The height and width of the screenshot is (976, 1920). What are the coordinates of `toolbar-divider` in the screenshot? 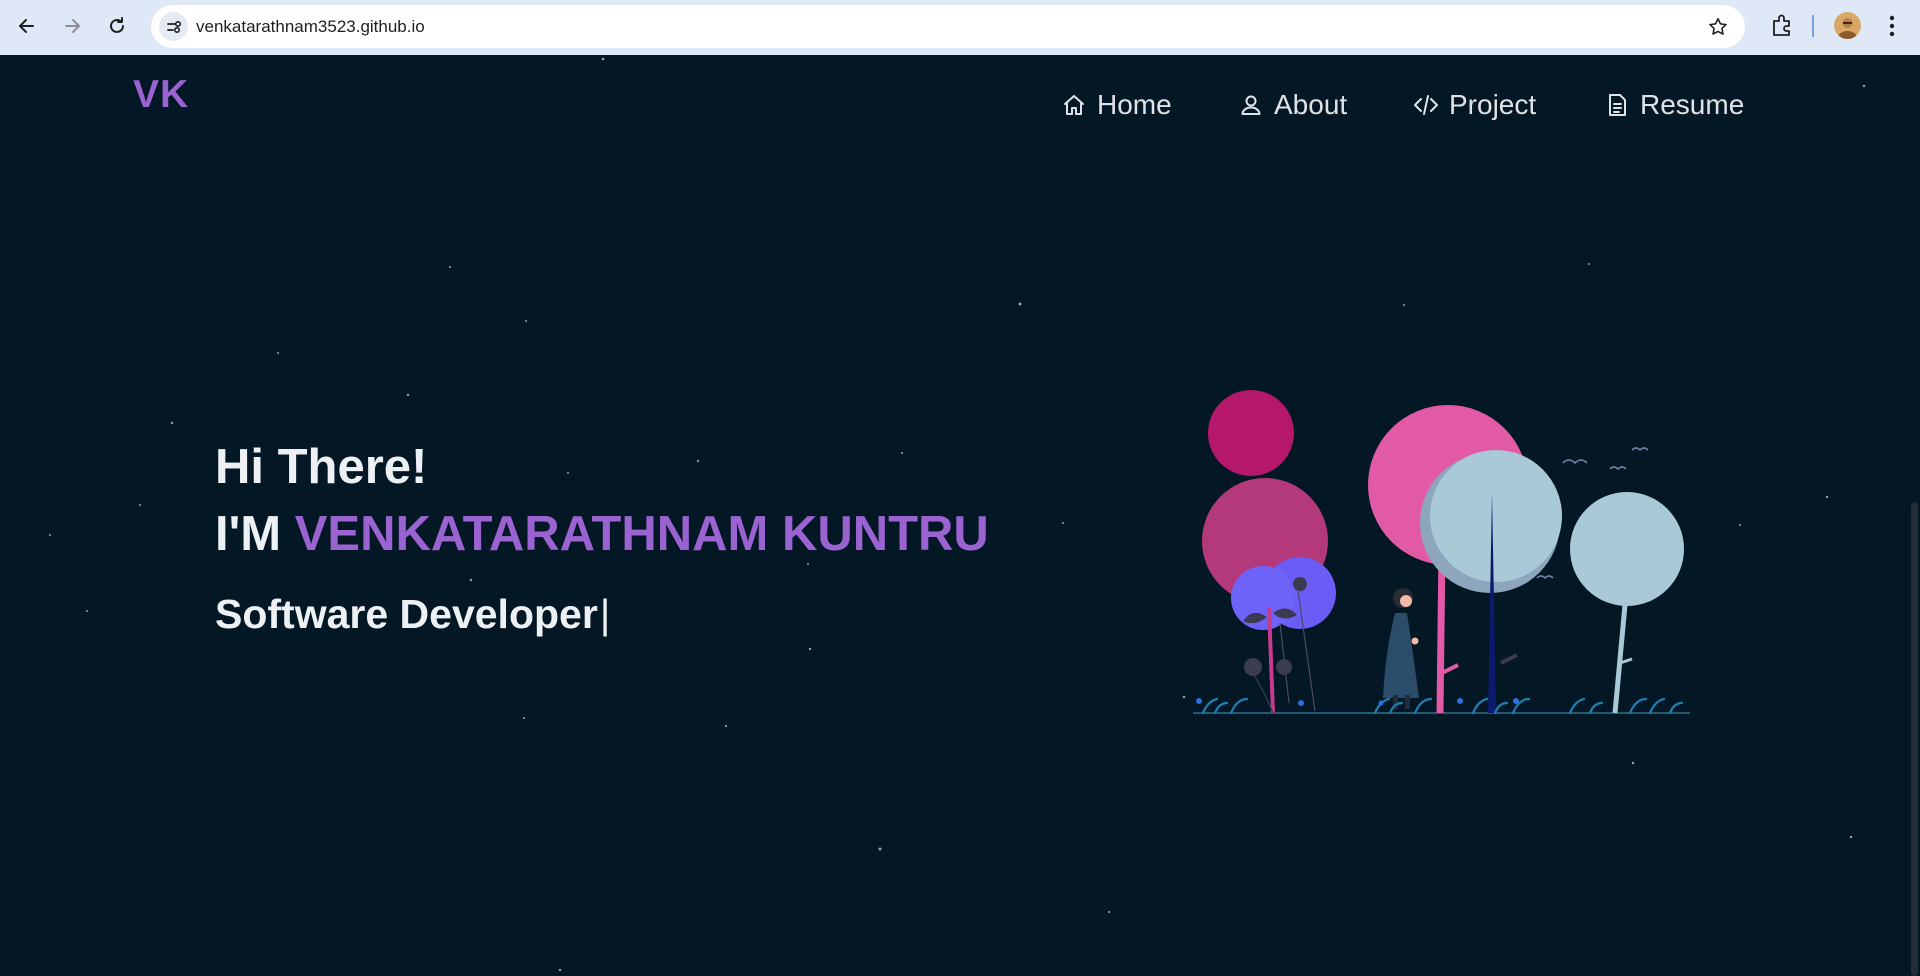 It's located at (1813, 26).